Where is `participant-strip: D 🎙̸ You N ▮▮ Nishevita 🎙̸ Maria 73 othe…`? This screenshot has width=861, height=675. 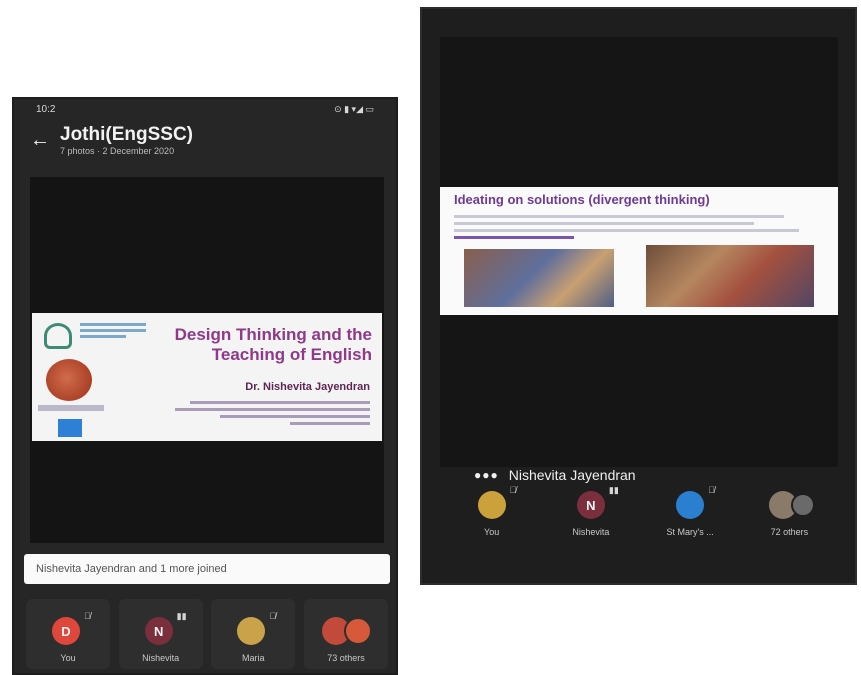 participant-strip: D 🎙̸ You N ▮▮ Nishevita 🎙̸ Maria 73 othe… is located at coordinates (205, 635).